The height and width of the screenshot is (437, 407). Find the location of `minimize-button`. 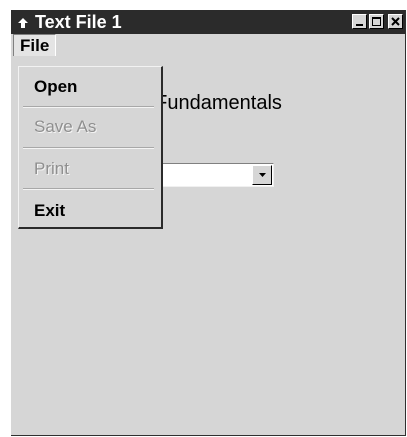

minimize-button is located at coordinates (359, 21).